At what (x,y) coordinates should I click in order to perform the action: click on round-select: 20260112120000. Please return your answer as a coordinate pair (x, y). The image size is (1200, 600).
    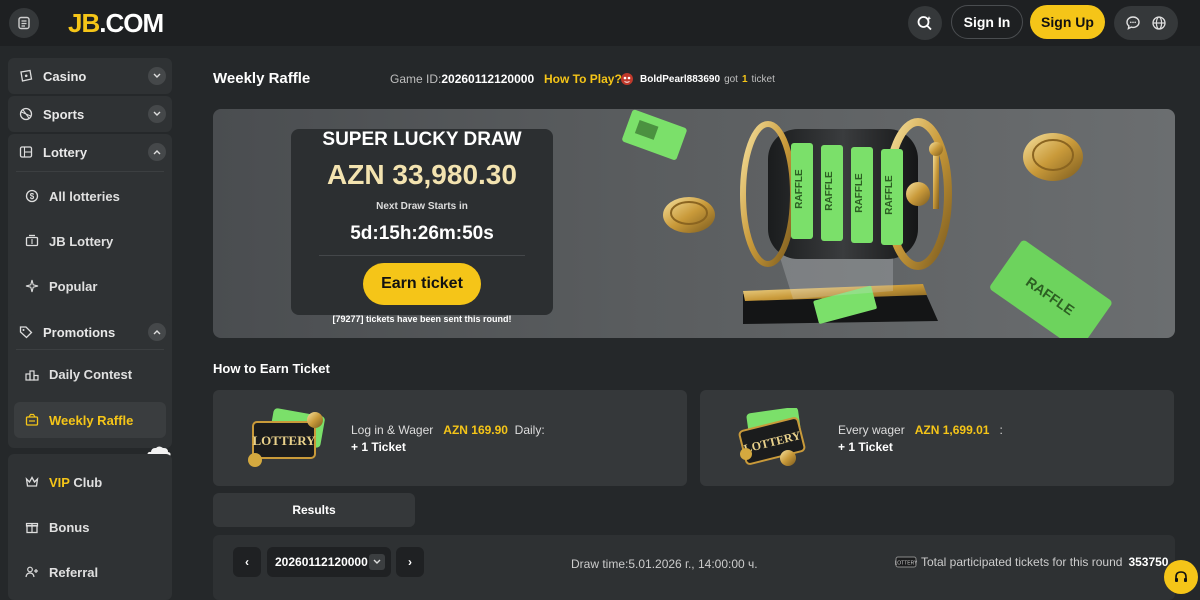
    Looking at the image, I should click on (329, 562).